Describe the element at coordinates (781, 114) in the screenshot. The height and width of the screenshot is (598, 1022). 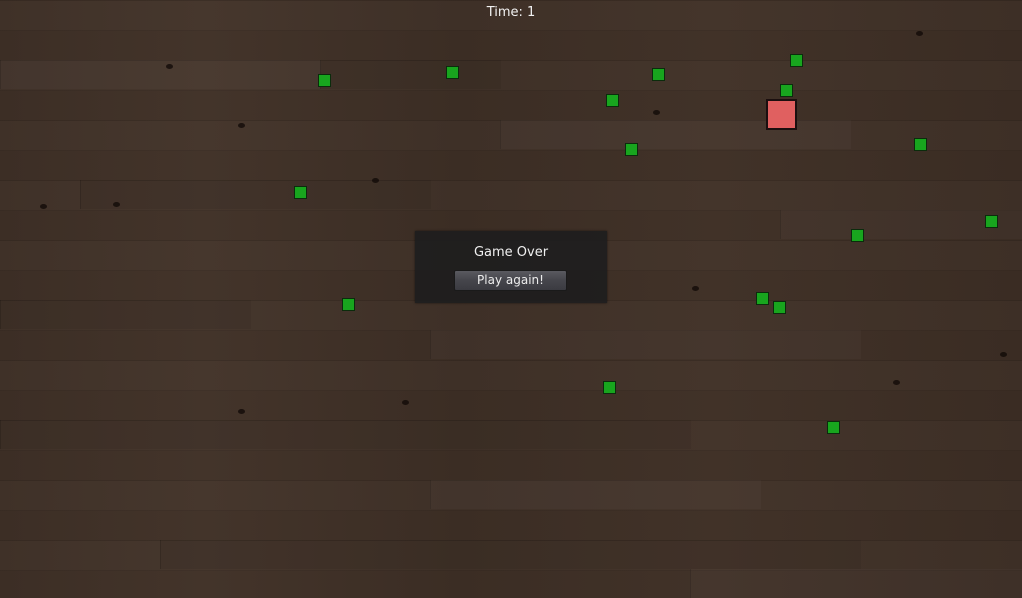
I see `player-square` at that location.